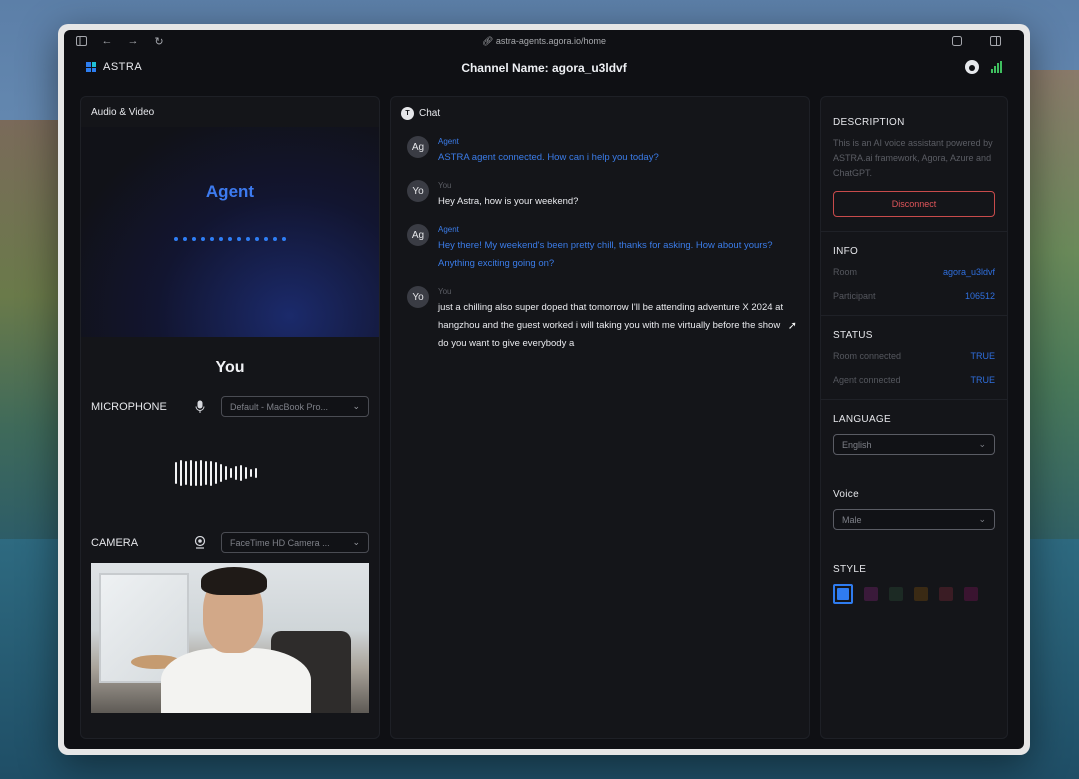 Image resolution: width=1079 pixels, height=779 pixels. What do you see at coordinates (914, 296) in the screenshot?
I see `participant-row: Participant 106512` at bounding box center [914, 296].